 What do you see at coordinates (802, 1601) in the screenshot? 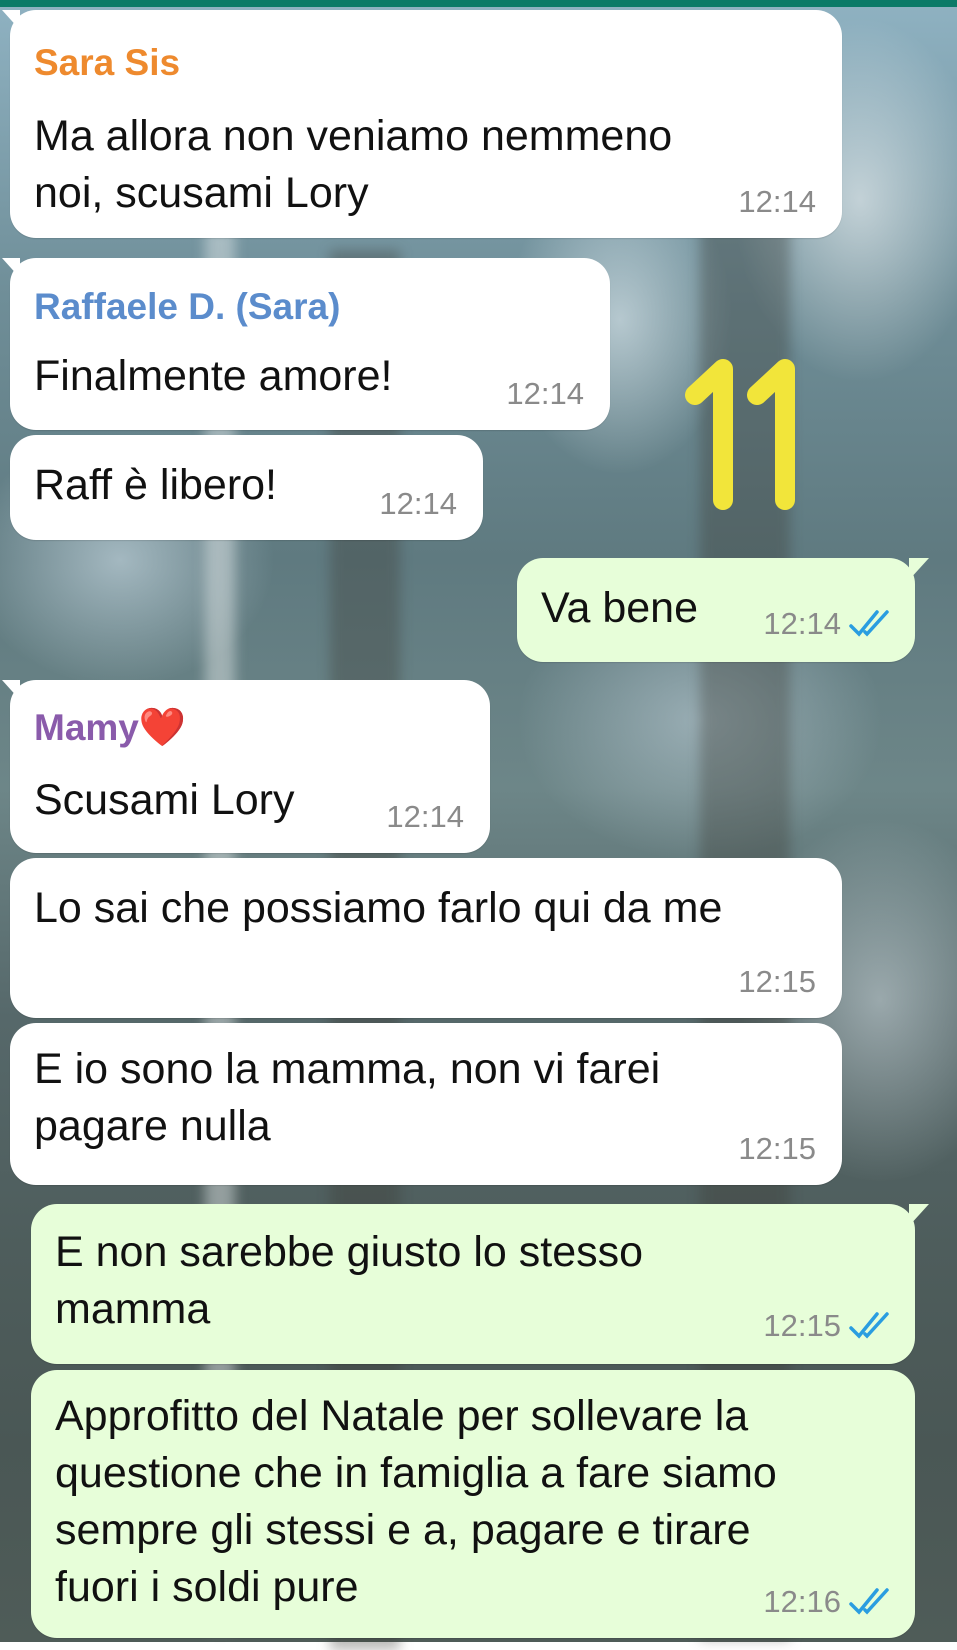
I see `message-time: 12:16` at bounding box center [802, 1601].